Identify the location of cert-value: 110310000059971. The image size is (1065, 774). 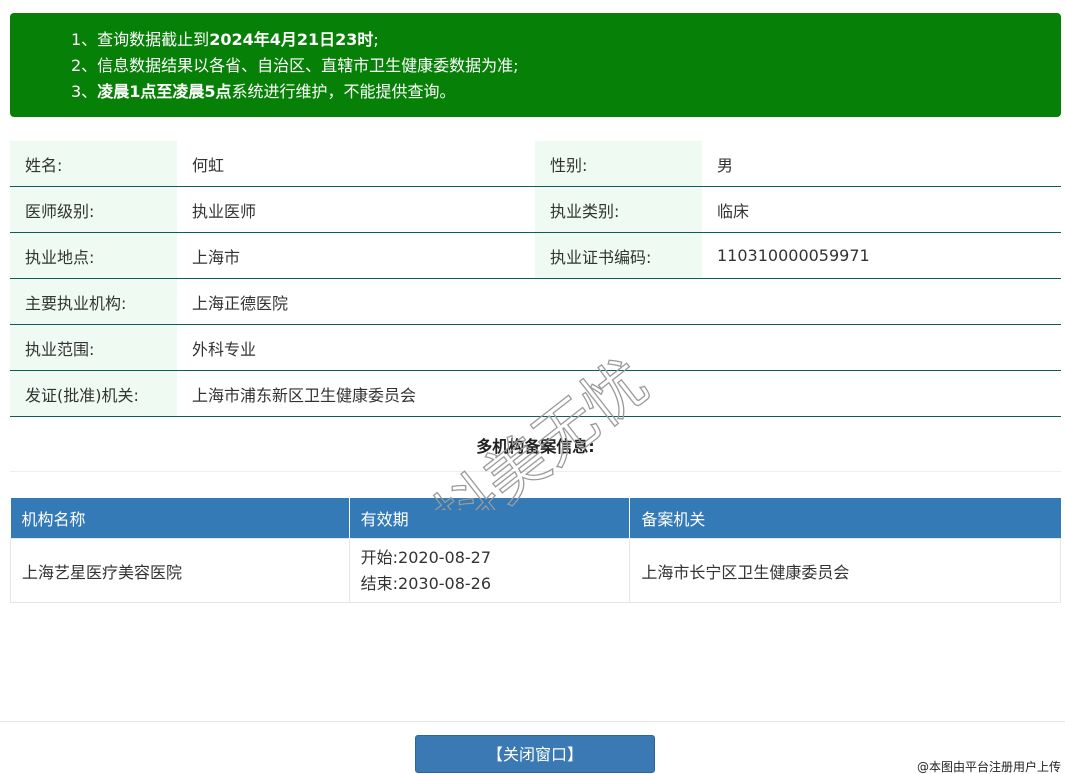
(881, 255).